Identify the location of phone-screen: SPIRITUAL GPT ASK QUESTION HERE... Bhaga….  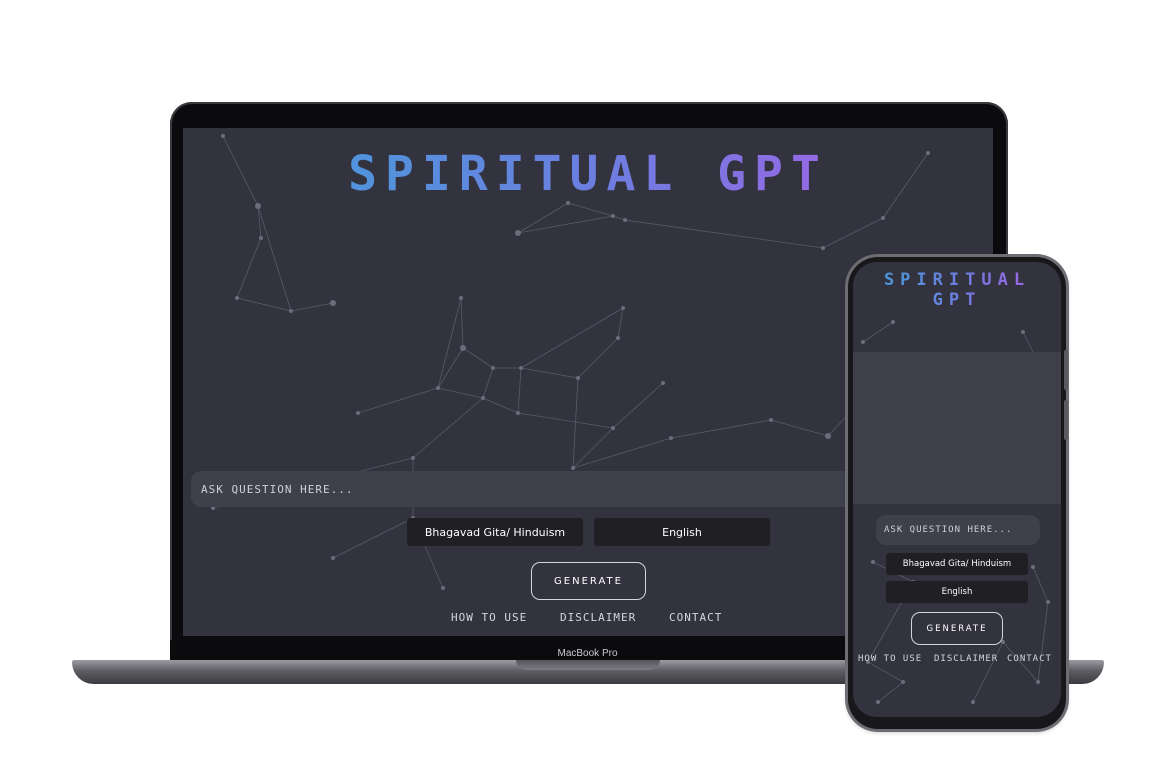
(957, 489).